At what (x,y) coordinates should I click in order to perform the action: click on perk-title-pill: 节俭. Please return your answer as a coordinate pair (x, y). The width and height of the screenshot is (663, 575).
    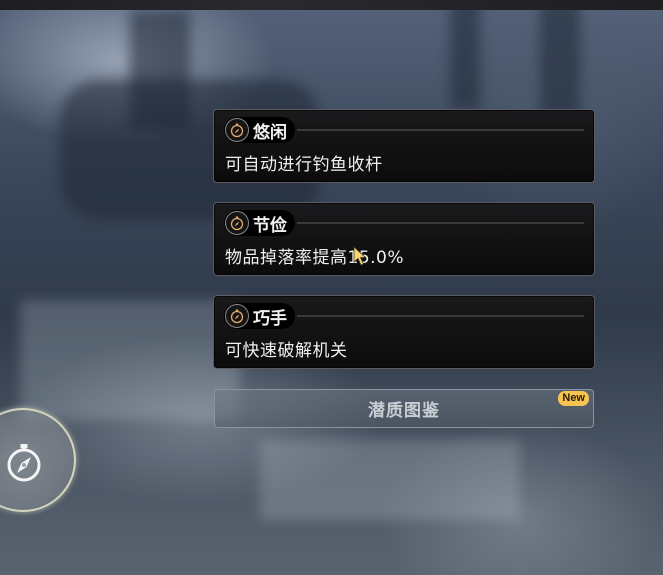
    Looking at the image, I should click on (259, 223).